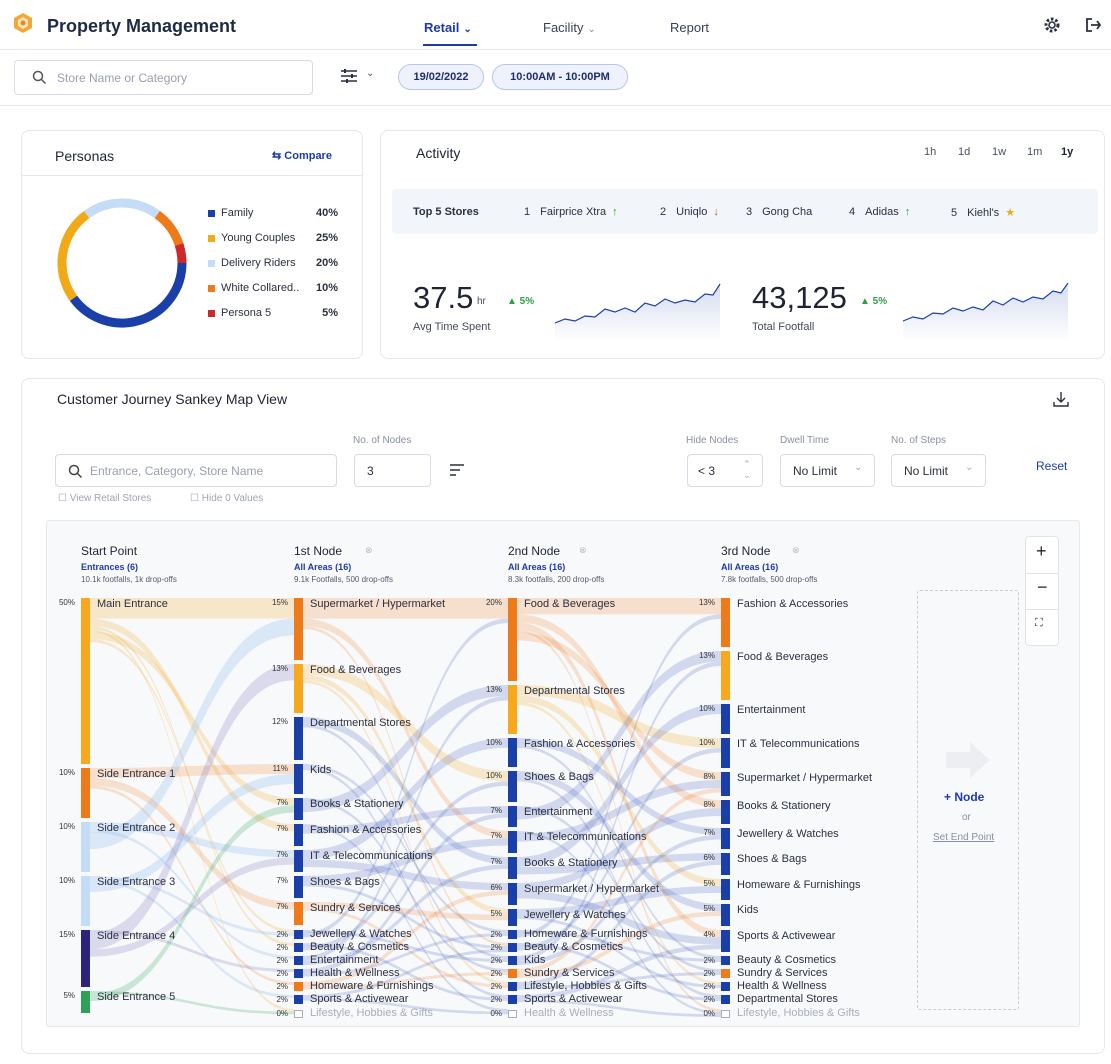 This screenshot has height=1064, width=1111. I want to click on sankey-node: 7% Sundry & Services, so click(366, 913).